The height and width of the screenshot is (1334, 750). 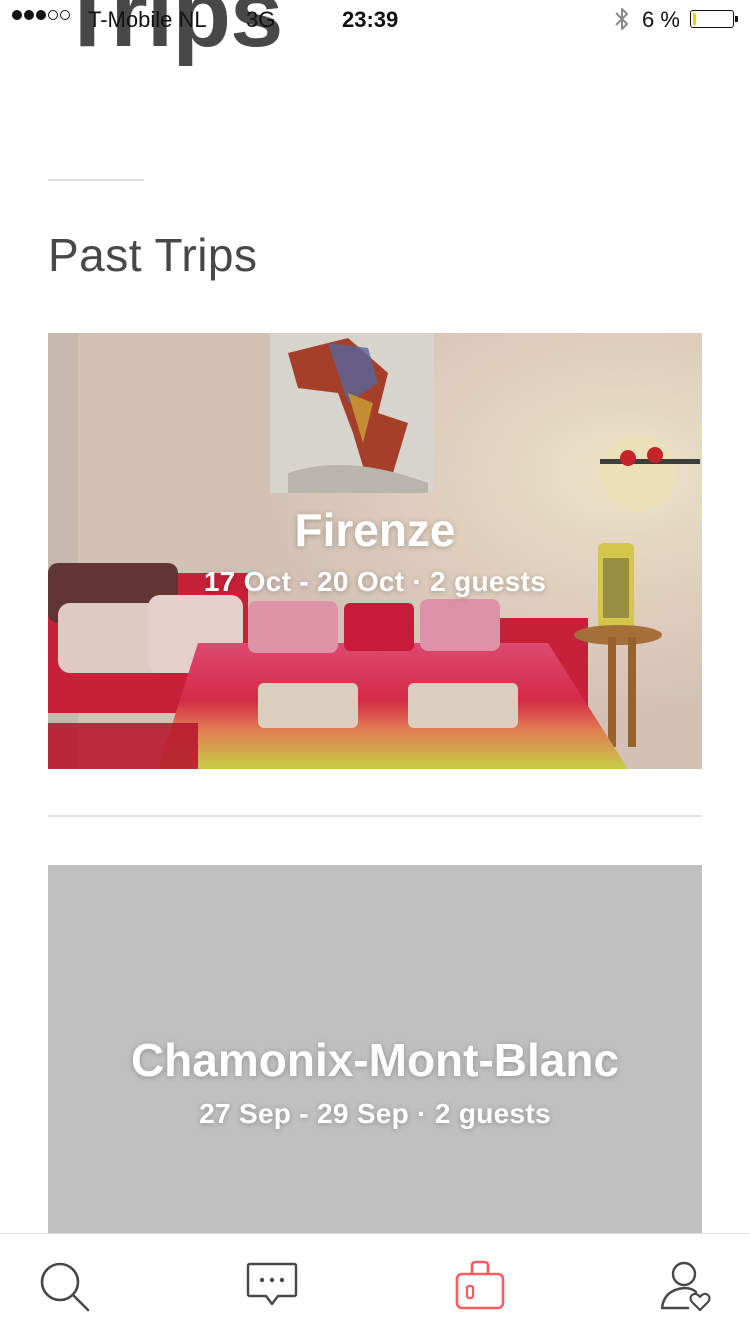 I want to click on tab-bar, so click(x=375, y=1283).